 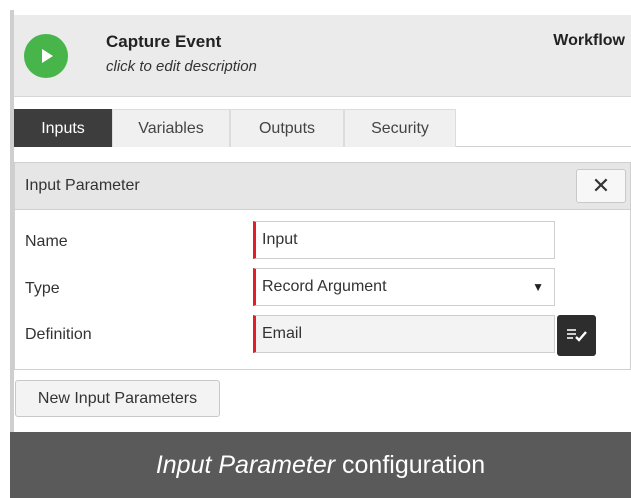 What do you see at coordinates (181, 66) in the screenshot?
I see `workflow-description: click to edit description` at bounding box center [181, 66].